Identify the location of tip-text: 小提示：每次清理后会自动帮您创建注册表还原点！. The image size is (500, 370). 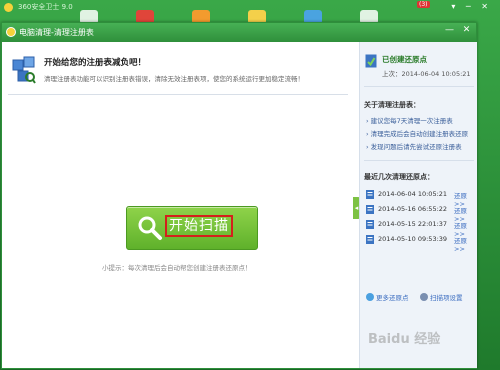
(177, 268).